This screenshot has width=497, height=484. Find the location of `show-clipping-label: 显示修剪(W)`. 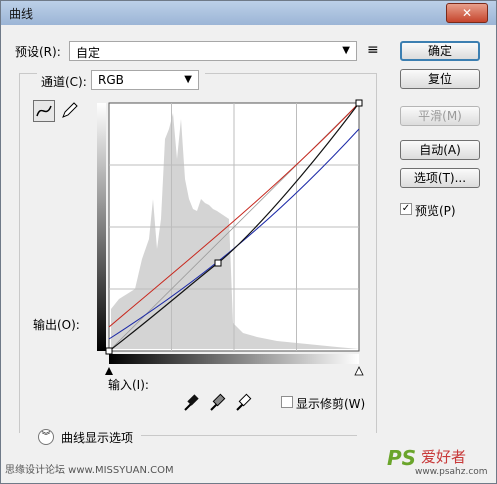

show-clipping-label: 显示修剪(W) is located at coordinates (331, 404).